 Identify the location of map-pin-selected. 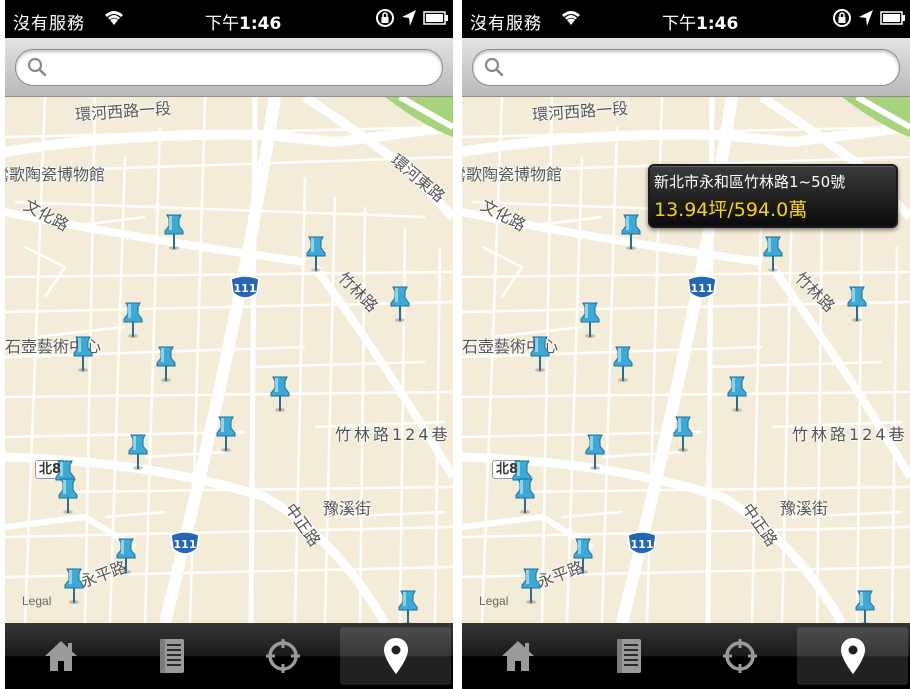
(773, 254).